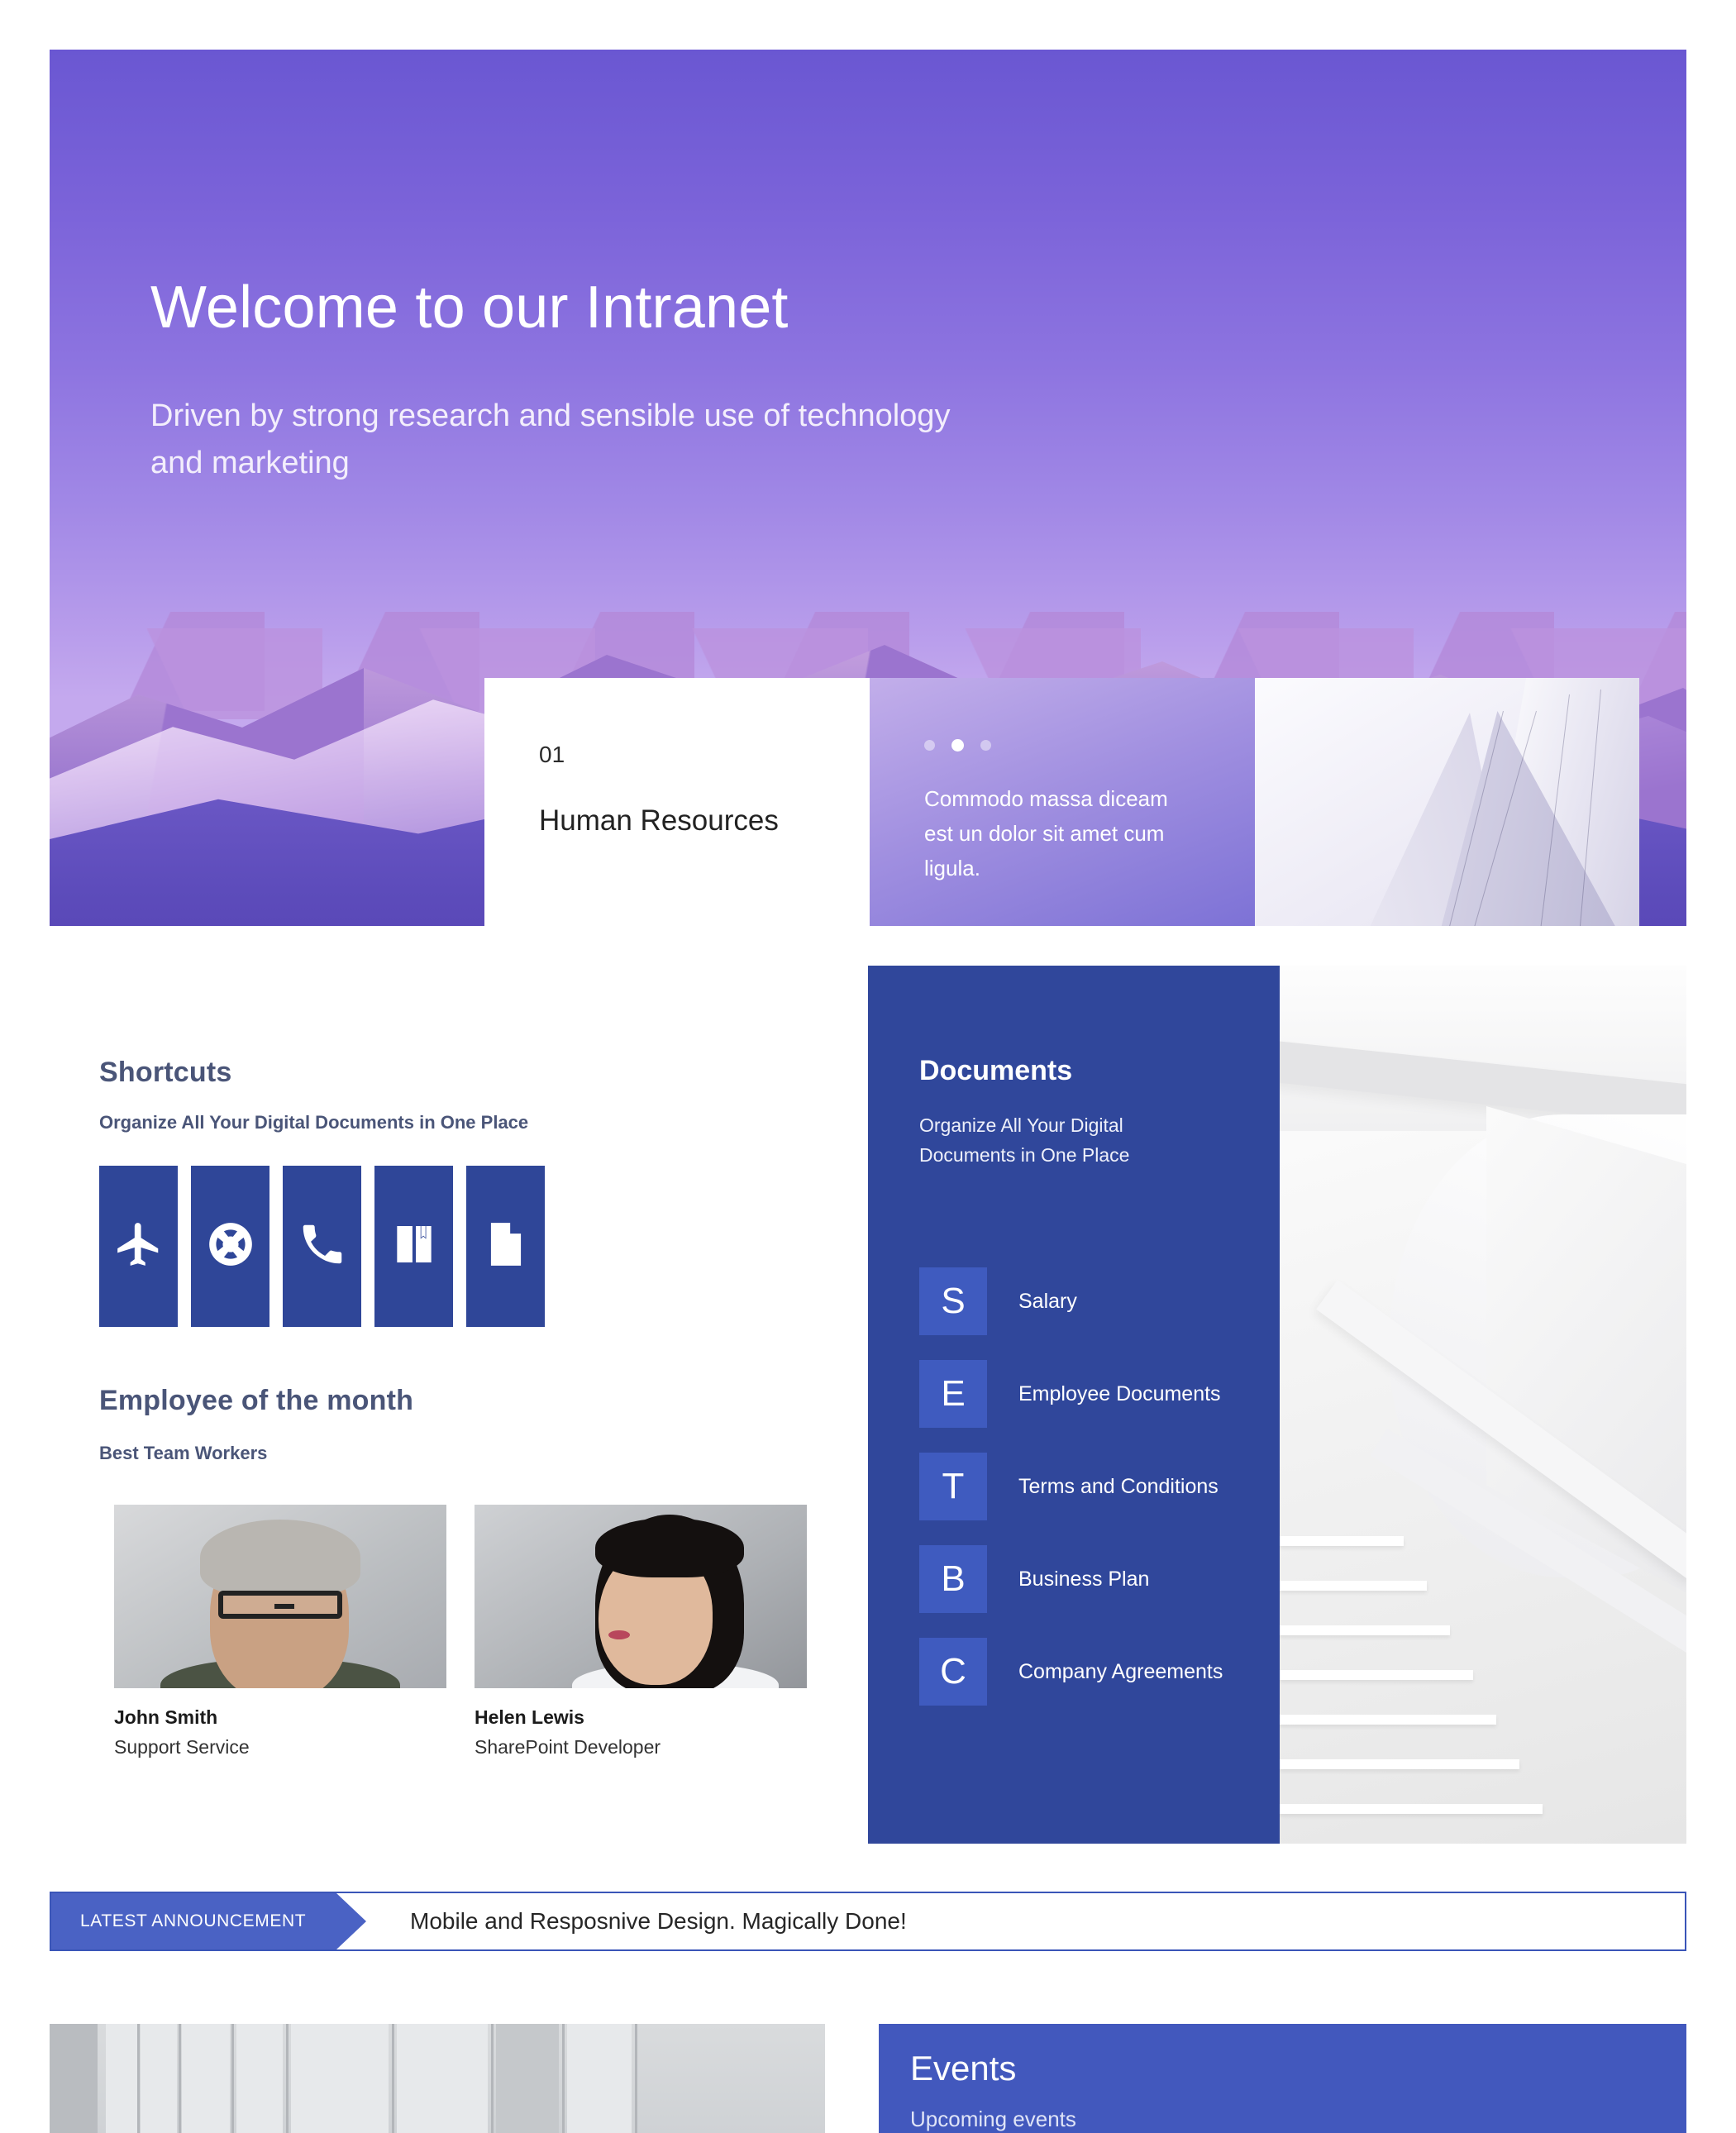 The height and width of the screenshot is (2133, 1736). I want to click on document-item-employee-documents: E Employee Documents, so click(1084, 1394).